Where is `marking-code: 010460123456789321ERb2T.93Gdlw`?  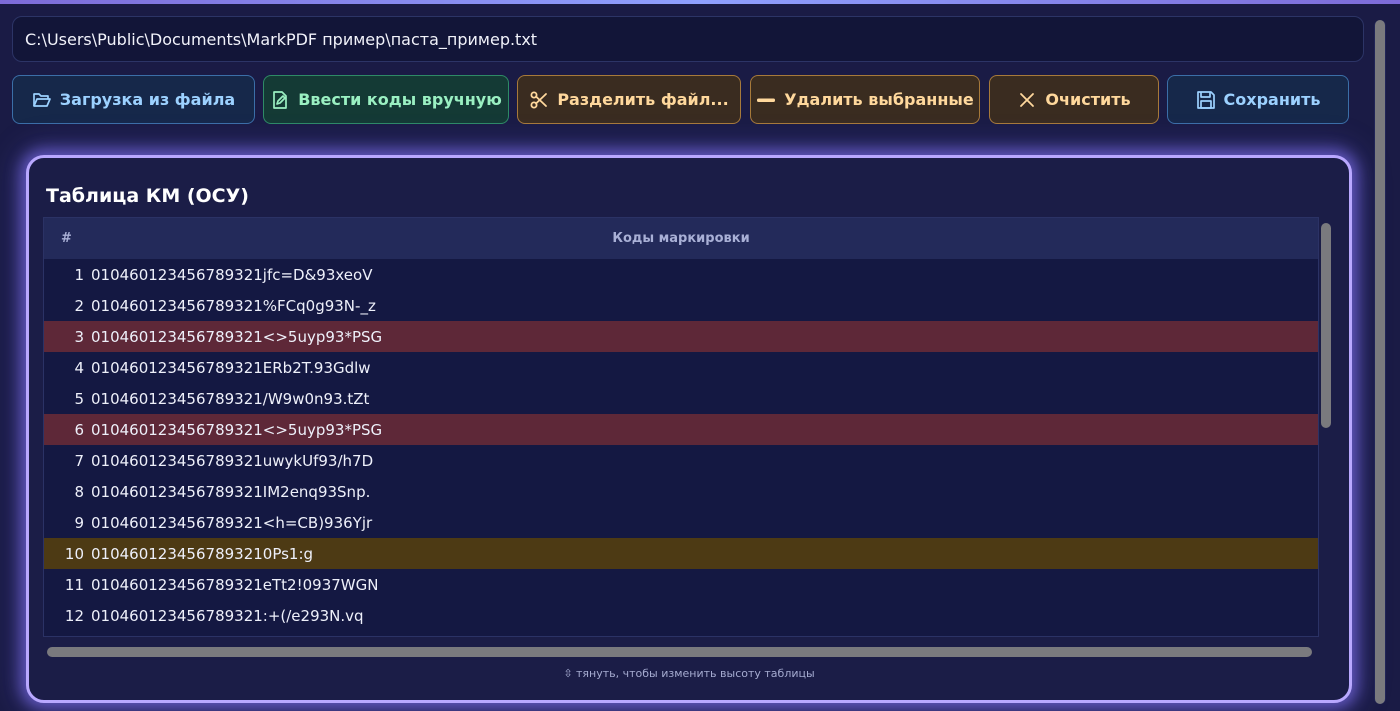
marking-code: 010460123456789321ERb2T.93Gdlw is located at coordinates (231, 367).